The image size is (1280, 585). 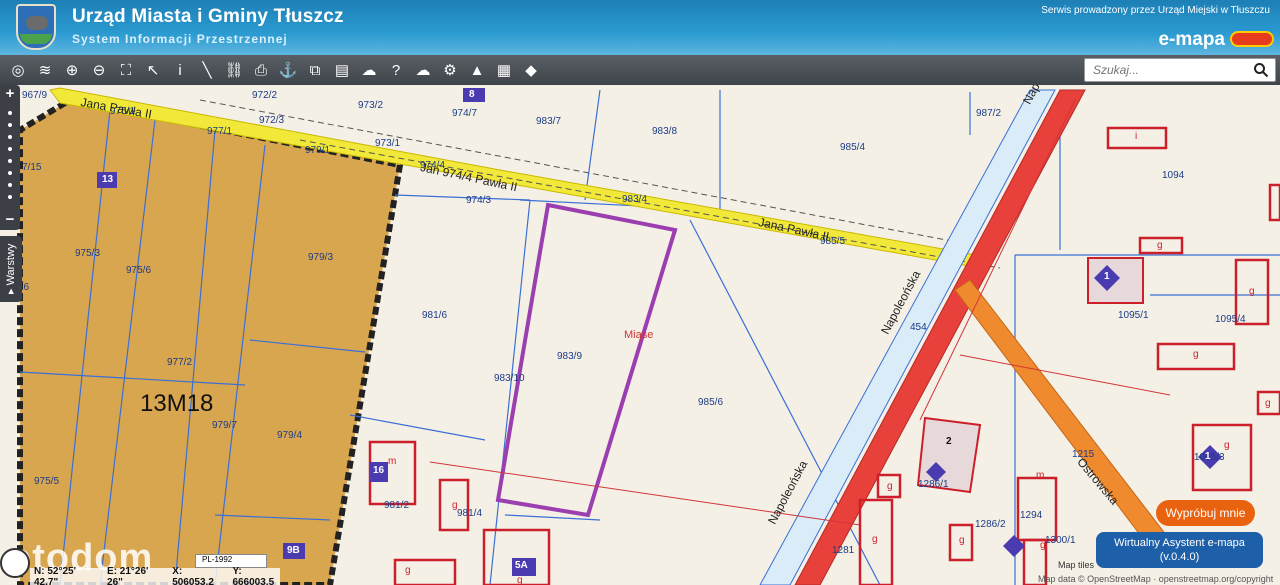 What do you see at coordinates (128, 575) in the screenshot?
I see `coord-e: E: 21°26' 26"` at bounding box center [128, 575].